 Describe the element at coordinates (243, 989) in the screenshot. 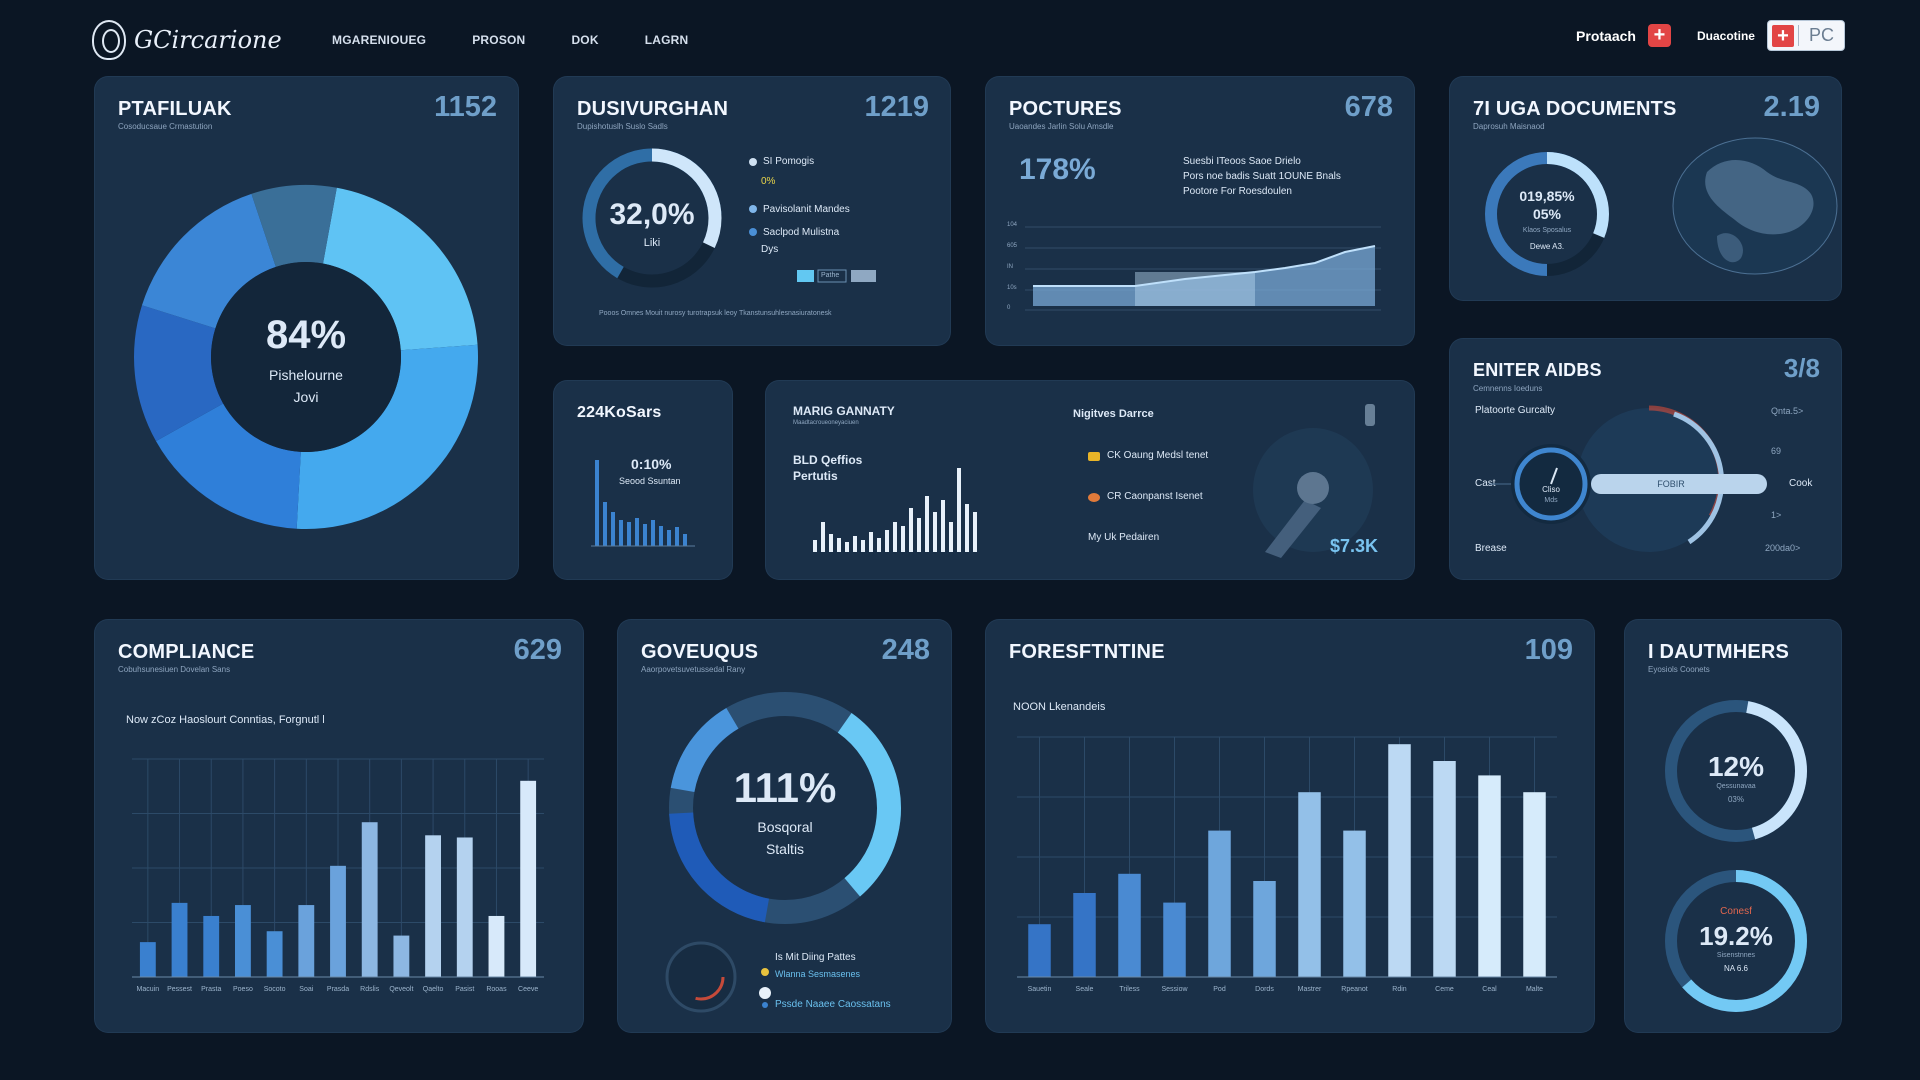

I see `tick-label: Poeso` at that location.